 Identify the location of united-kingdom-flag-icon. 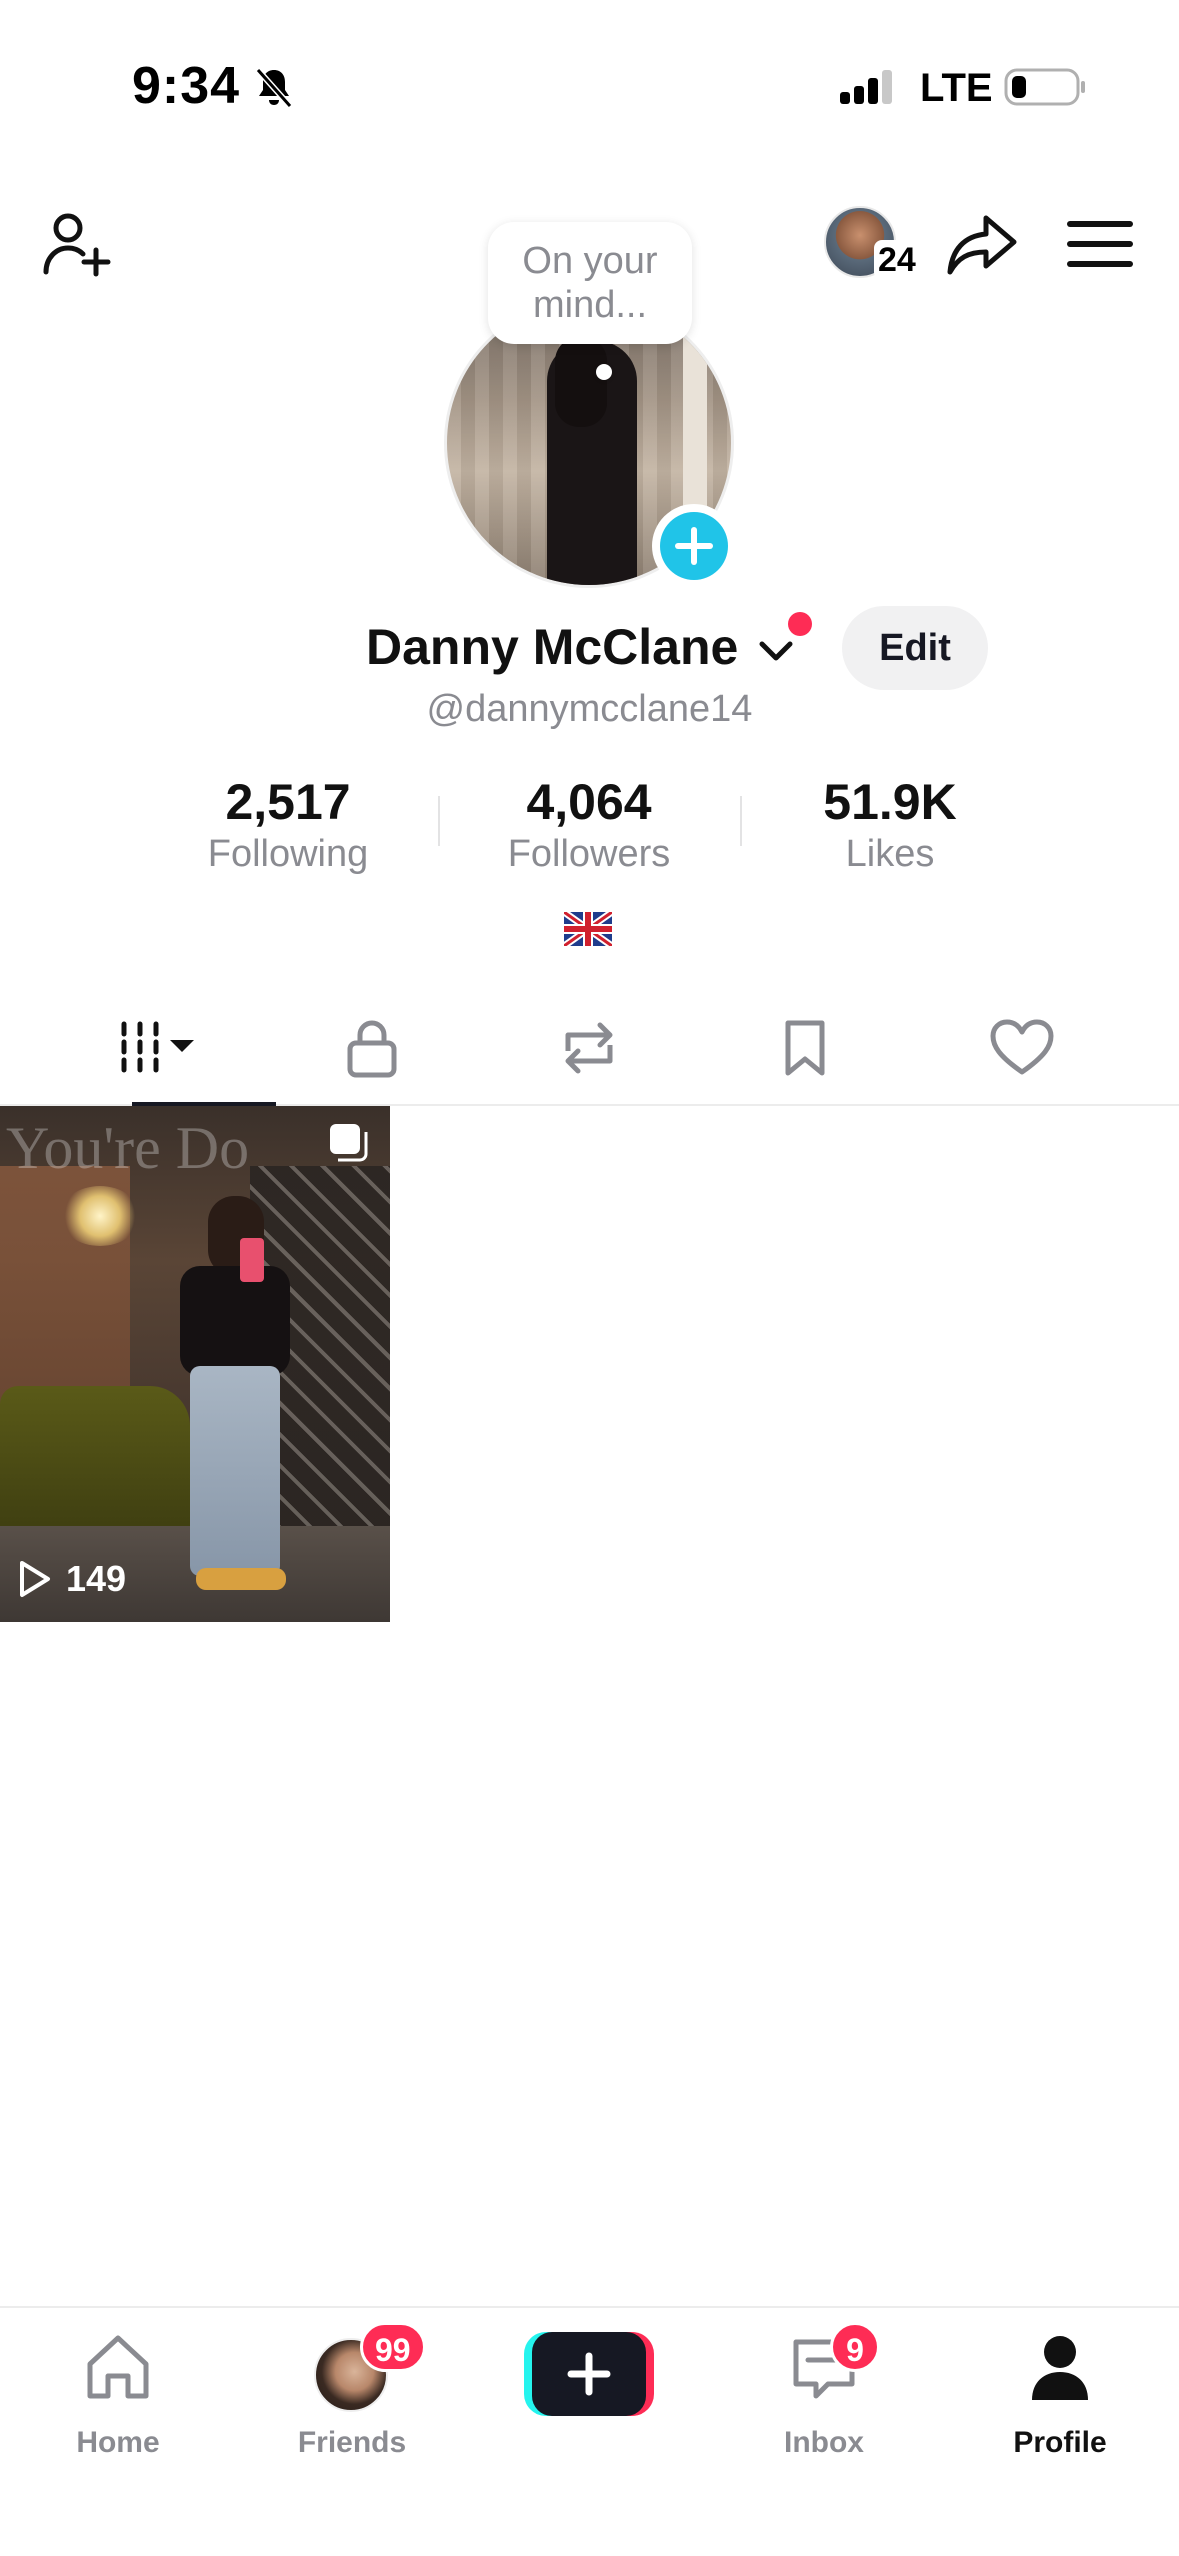
(588, 929).